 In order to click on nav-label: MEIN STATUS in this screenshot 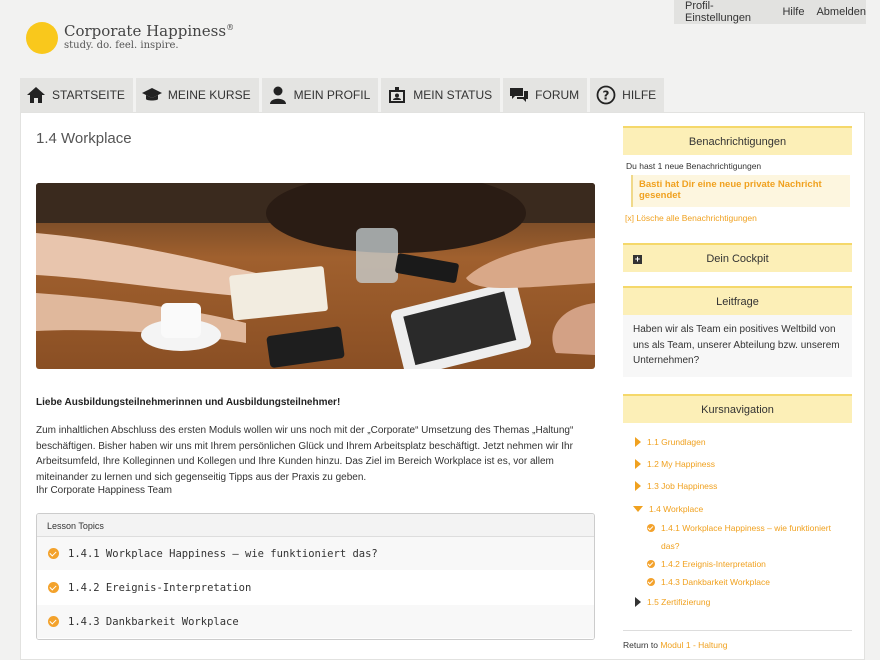, I will do `click(453, 95)`.